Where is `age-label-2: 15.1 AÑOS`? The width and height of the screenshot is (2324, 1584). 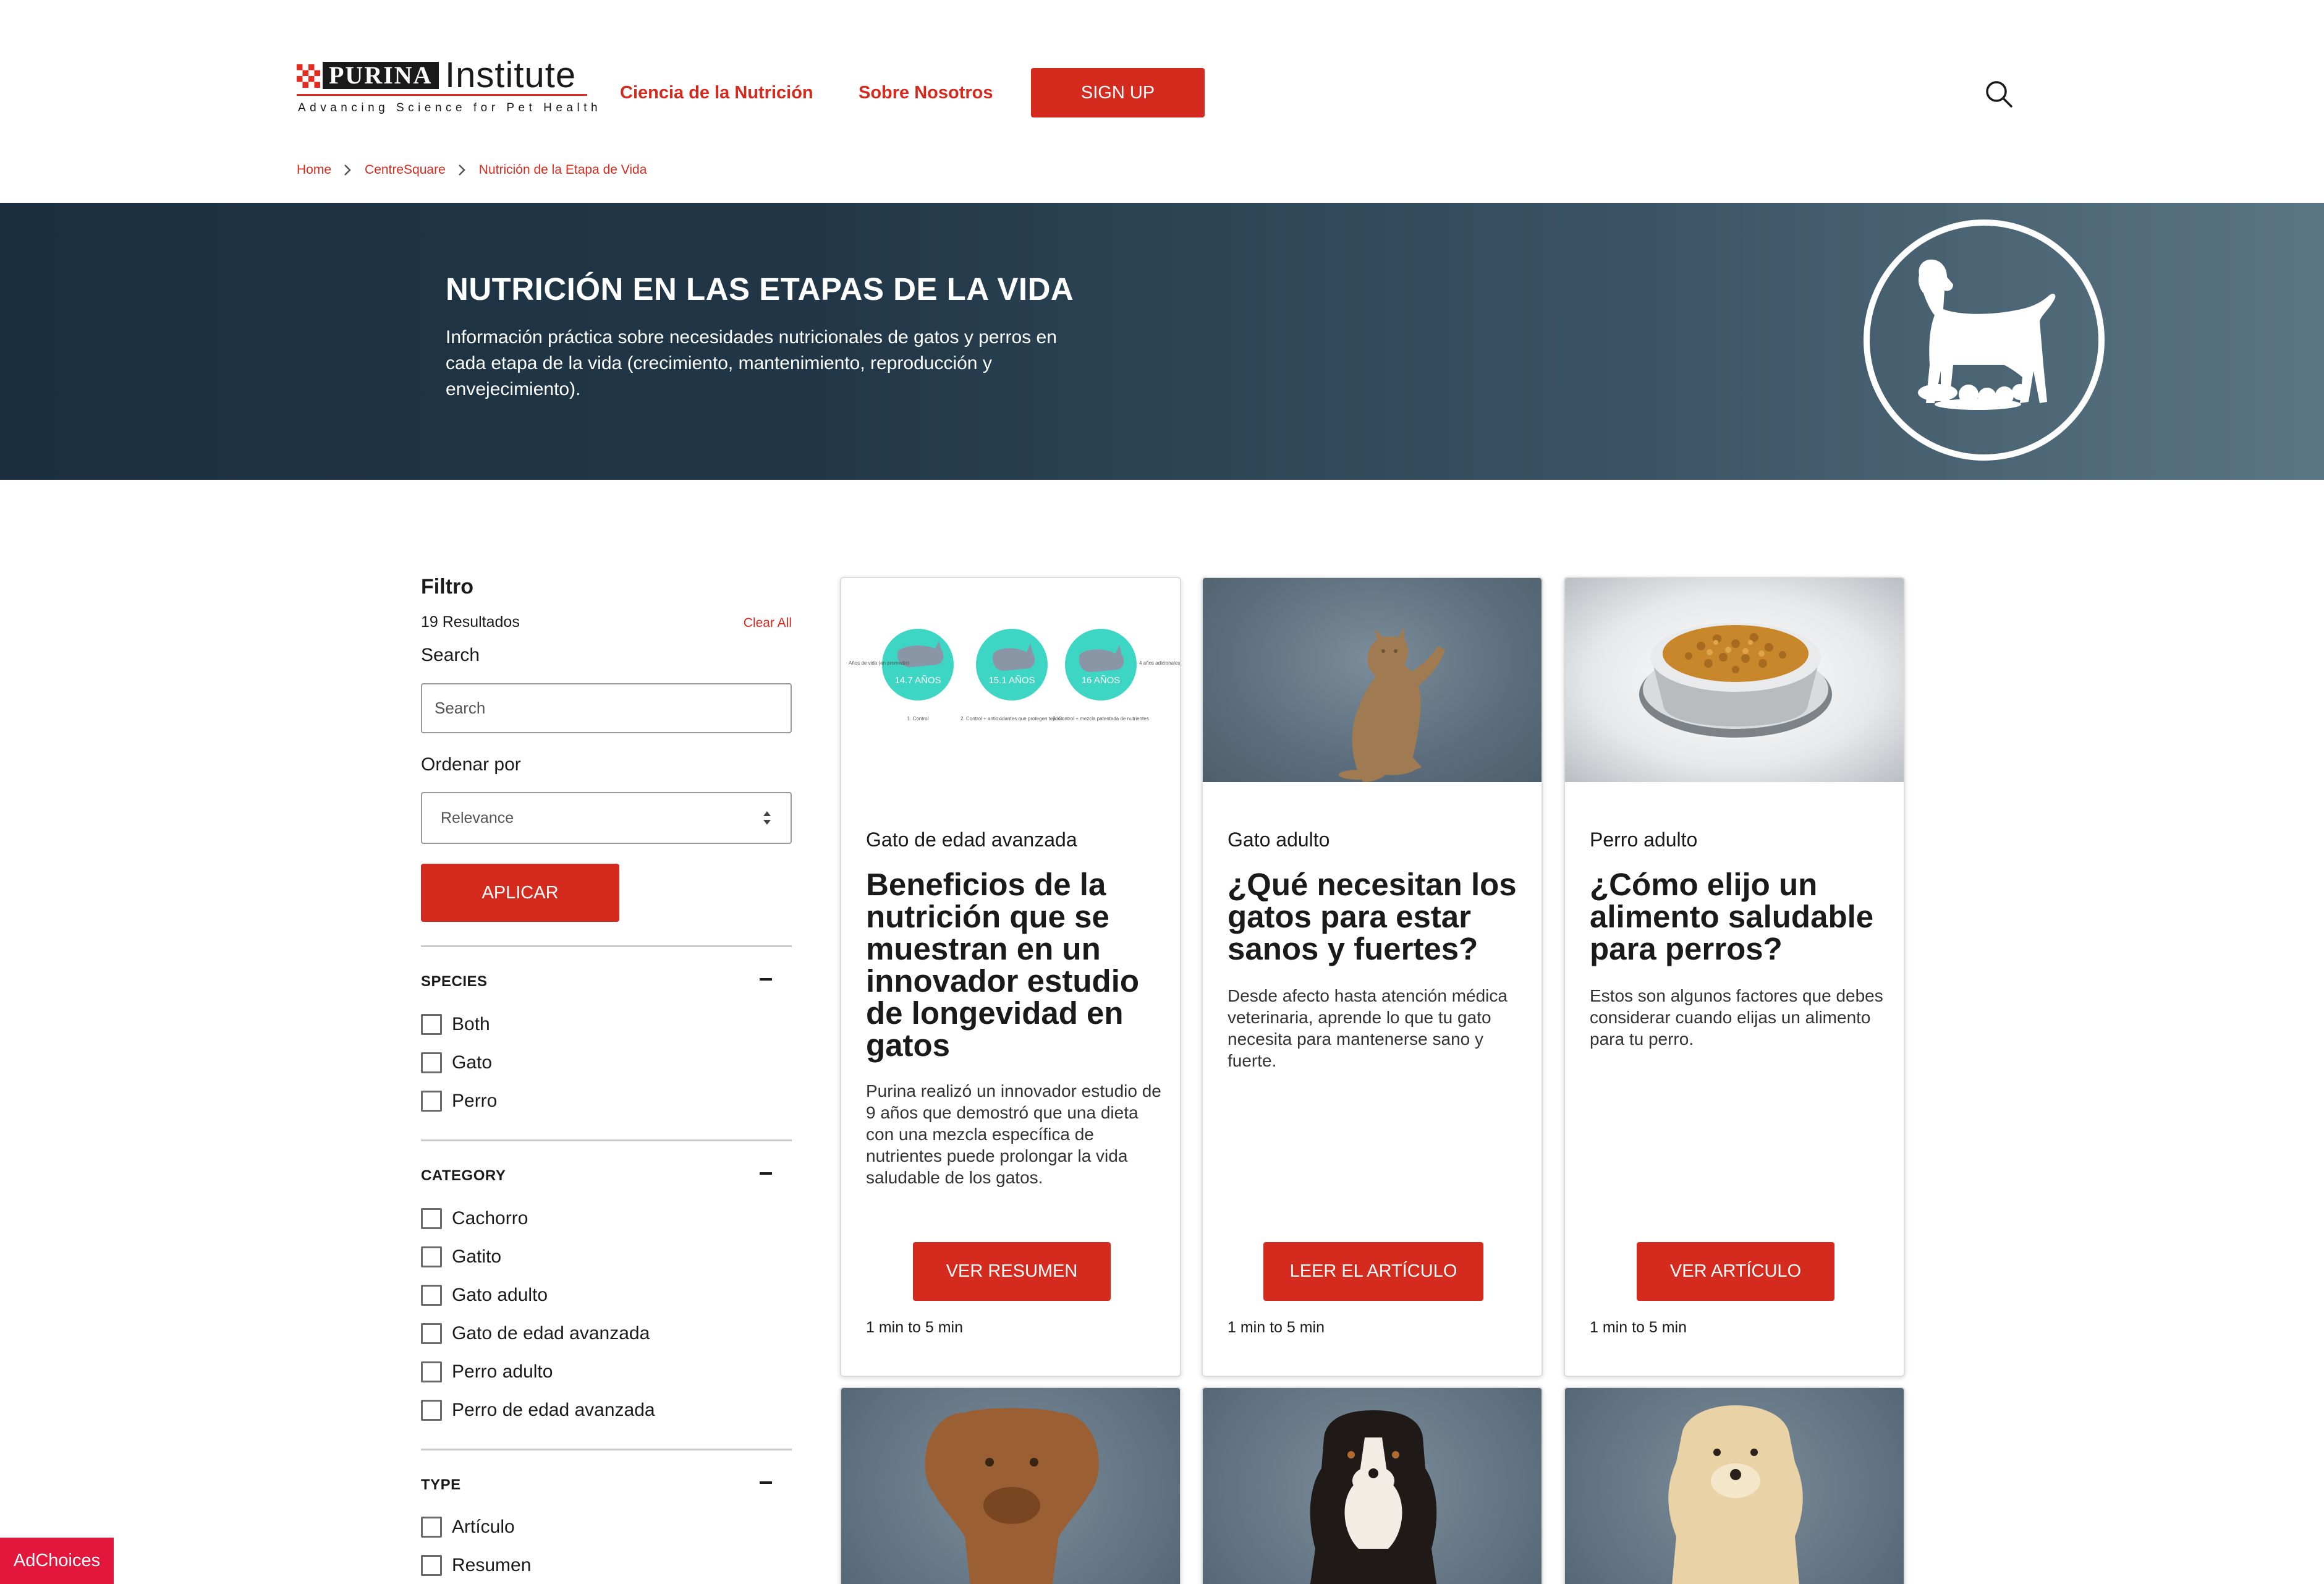 age-label-2: 15.1 AÑOS is located at coordinates (1011, 680).